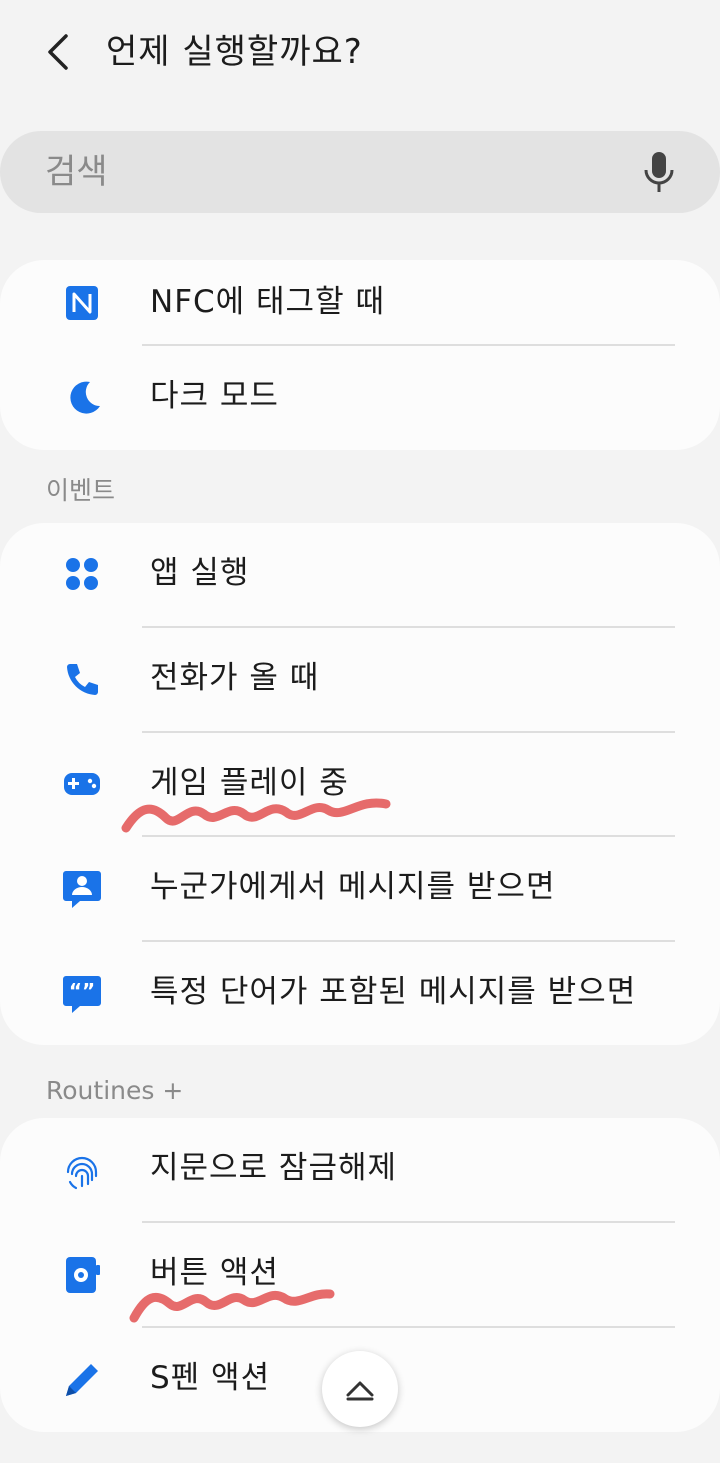 The width and height of the screenshot is (720, 1463). Describe the element at coordinates (274, 1168) in the screenshot. I see `list-item-label: 지문으로 잠금해제` at that location.